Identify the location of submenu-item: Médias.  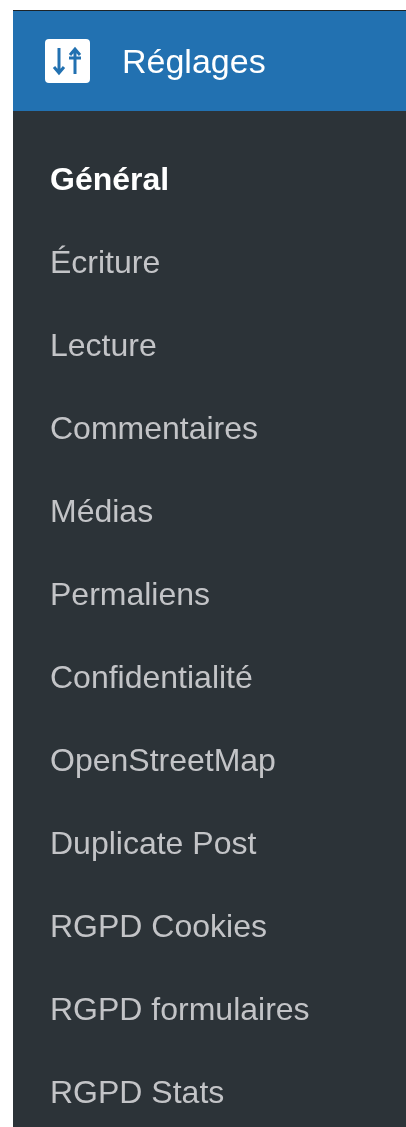
(209, 511).